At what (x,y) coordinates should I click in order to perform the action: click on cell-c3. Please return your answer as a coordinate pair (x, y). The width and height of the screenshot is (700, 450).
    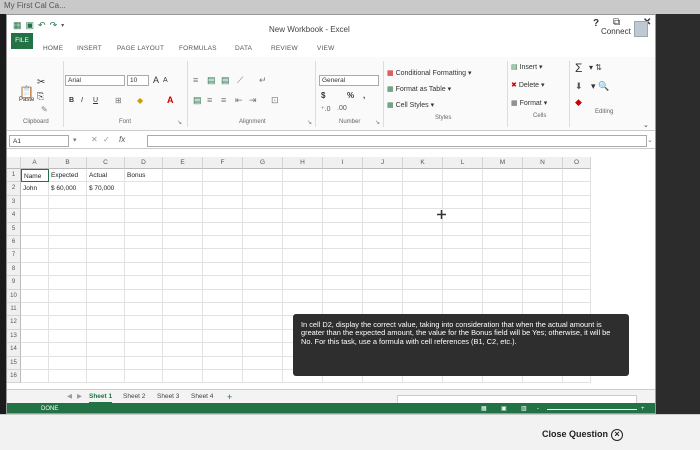
    Looking at the image, I should click on (106, 202).